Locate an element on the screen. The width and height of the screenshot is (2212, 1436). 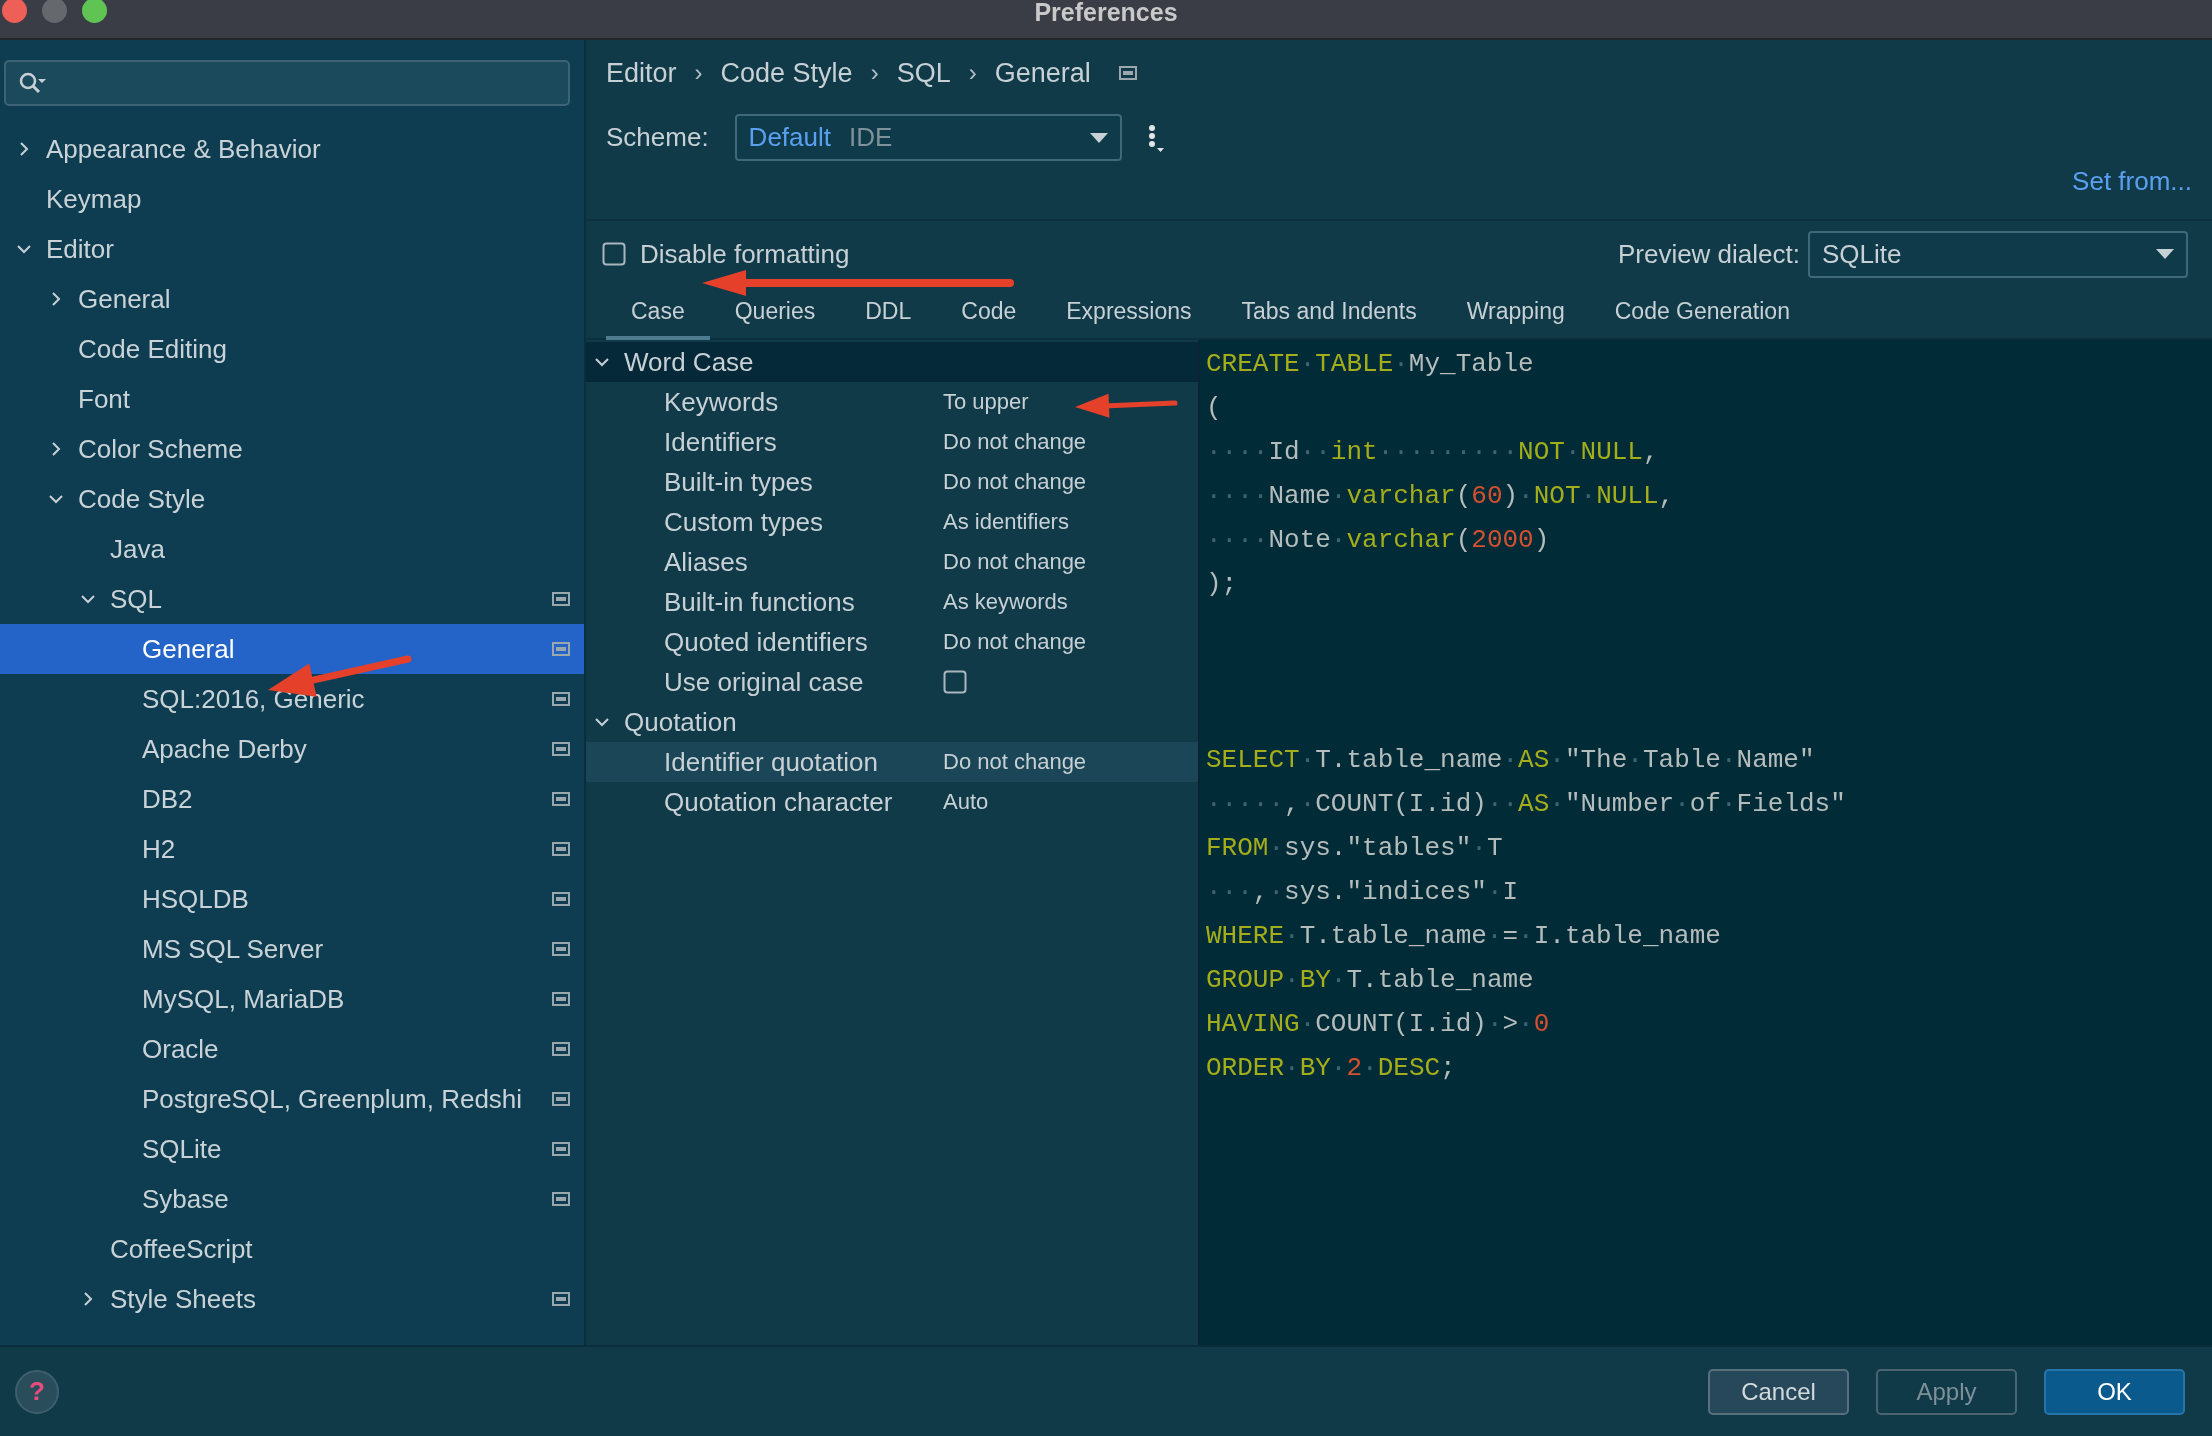
tab: Queries is located at coordinates (775, 313).